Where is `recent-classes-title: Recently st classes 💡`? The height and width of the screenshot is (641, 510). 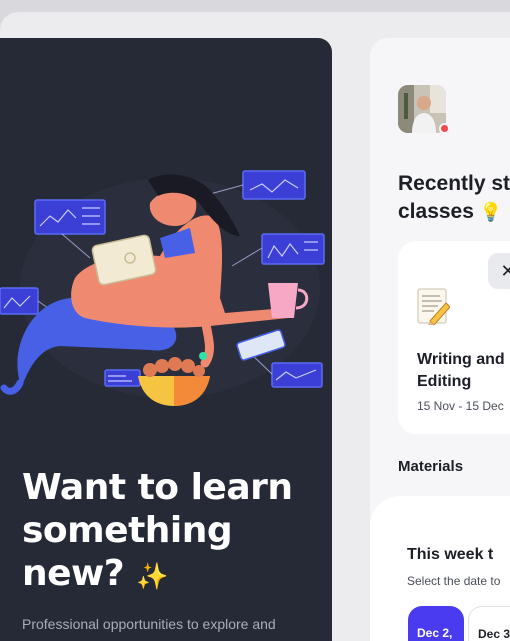 recent-classes-title: Recently st classes 💡 is located at coordinates (454, 198).